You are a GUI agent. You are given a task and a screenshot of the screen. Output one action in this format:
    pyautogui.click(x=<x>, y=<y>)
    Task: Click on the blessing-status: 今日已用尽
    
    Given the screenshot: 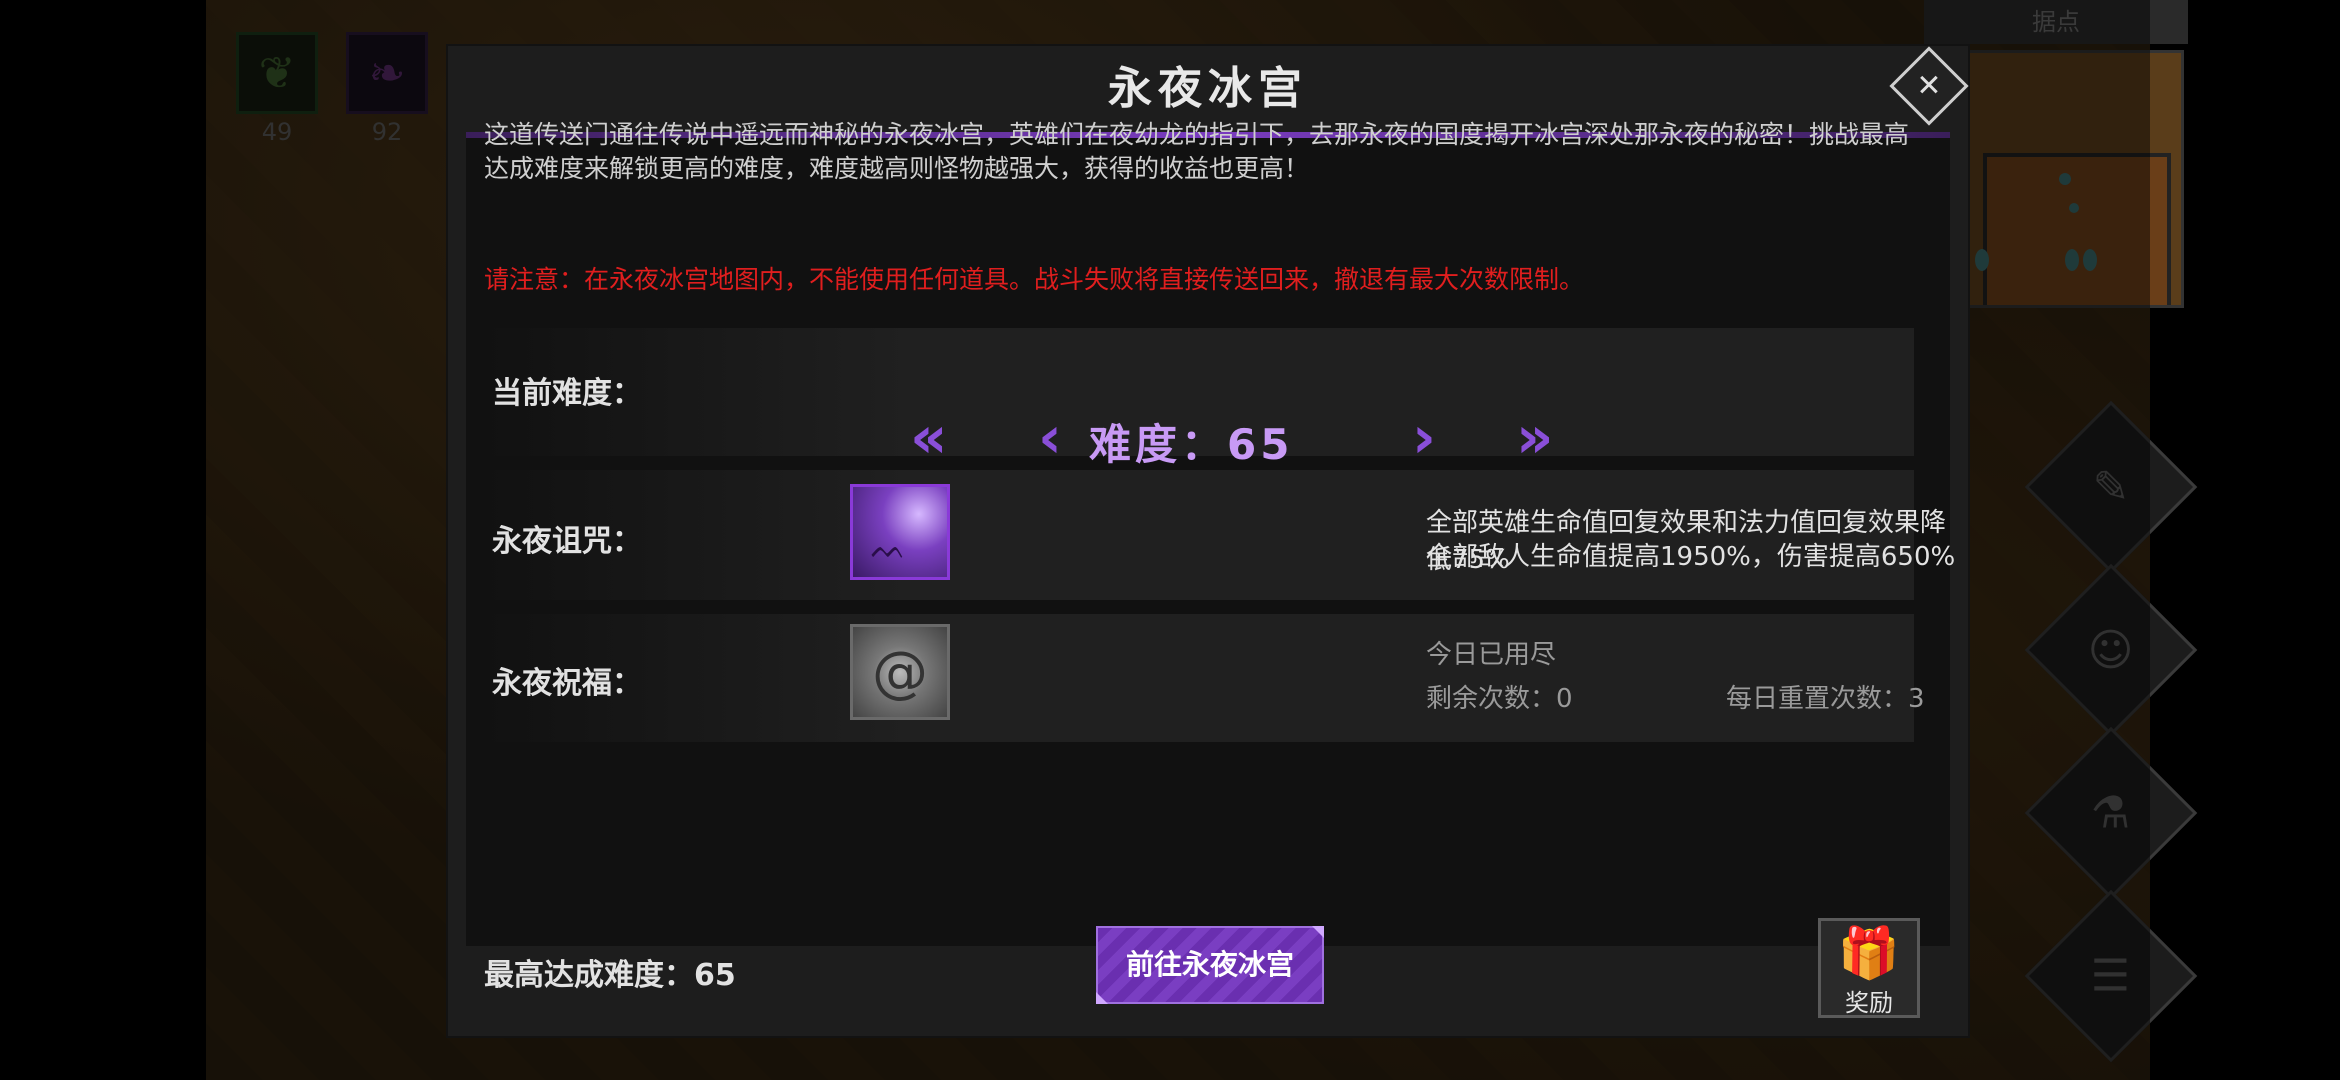 What is the action you would take?
    pyautogui.click(x=1491, y=655)
    